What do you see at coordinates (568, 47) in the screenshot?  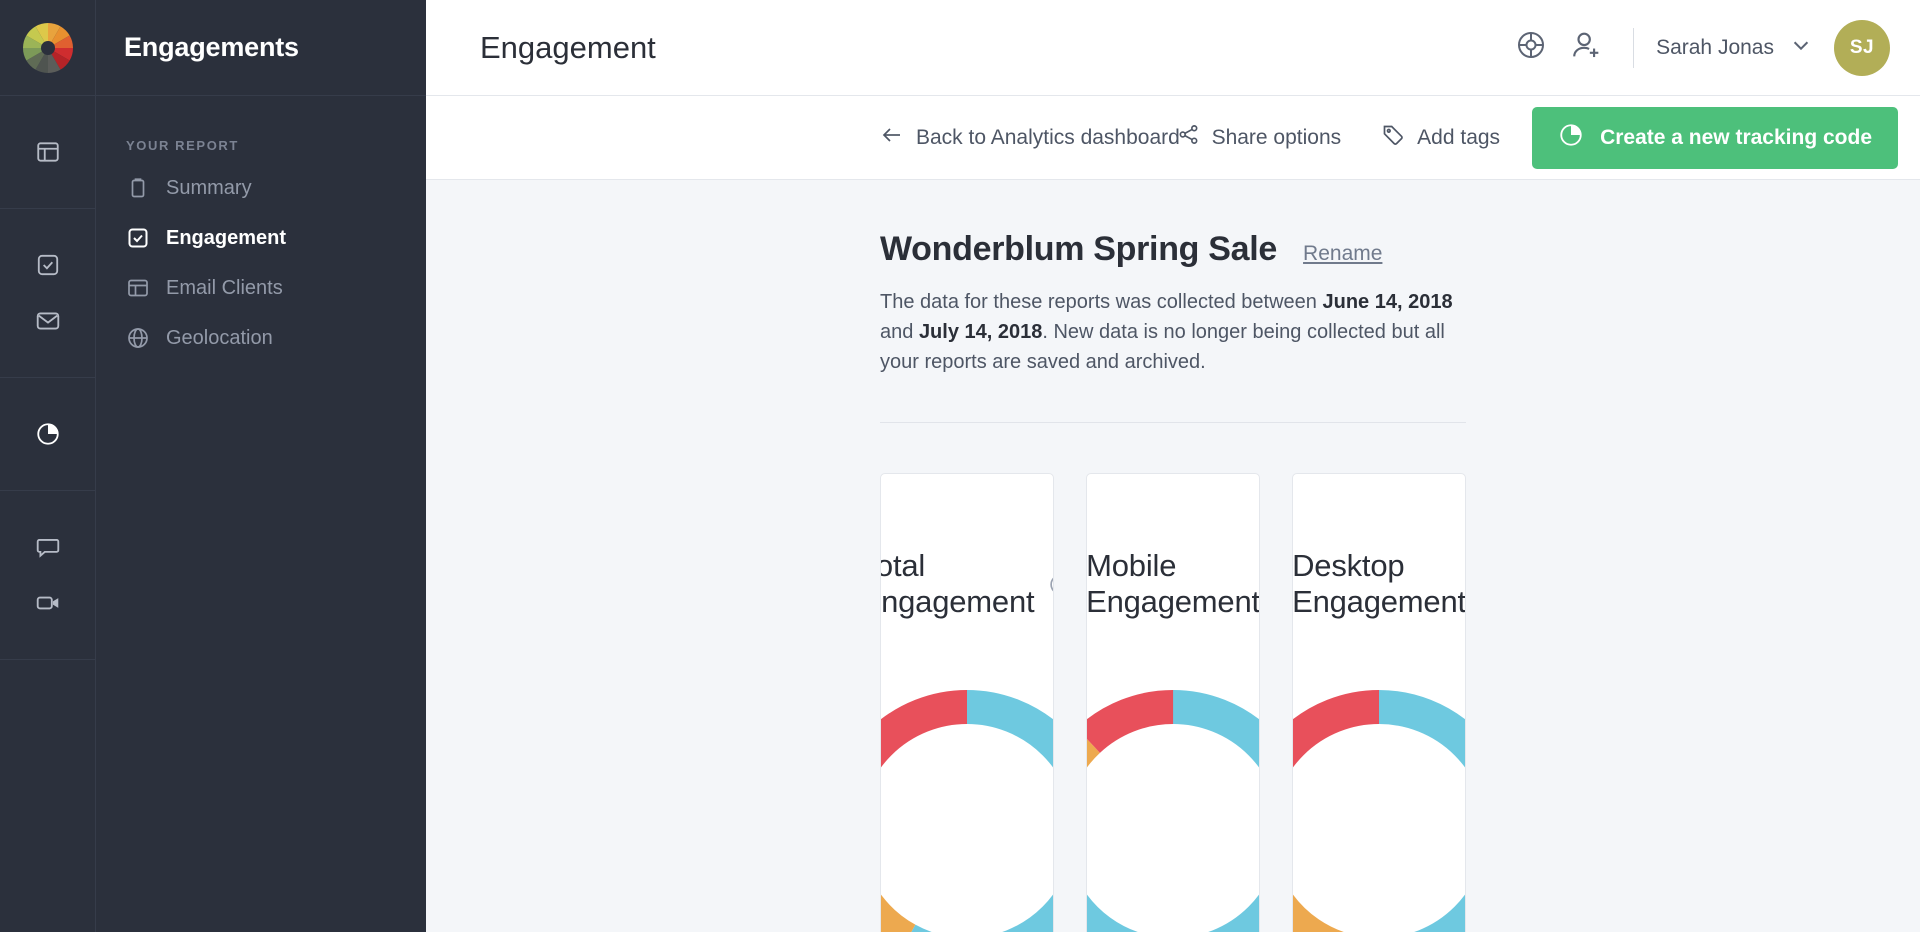 I see `page-title: Engagement` at bounding box center [568, 47].